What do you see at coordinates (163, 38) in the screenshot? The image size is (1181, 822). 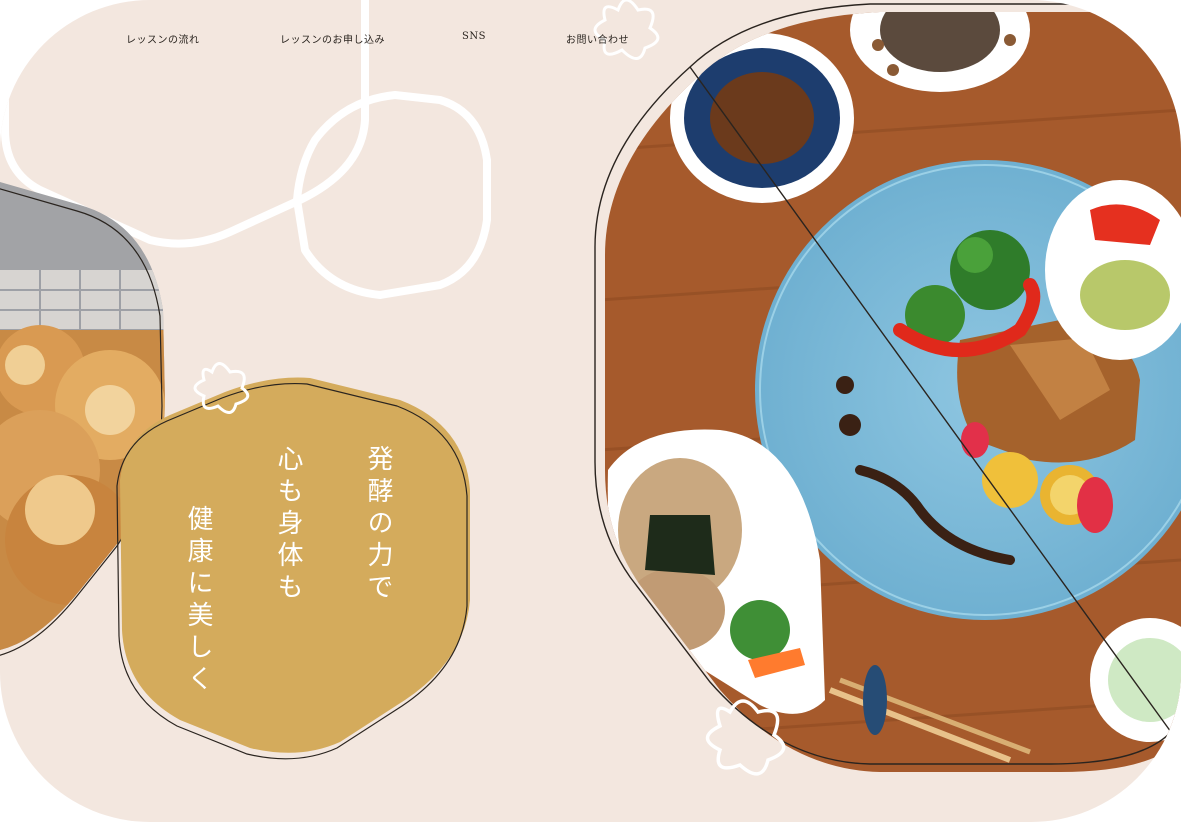 I see `nav-item-lesson-flow: レッスンの流れ` at bounding box center [163, 38].